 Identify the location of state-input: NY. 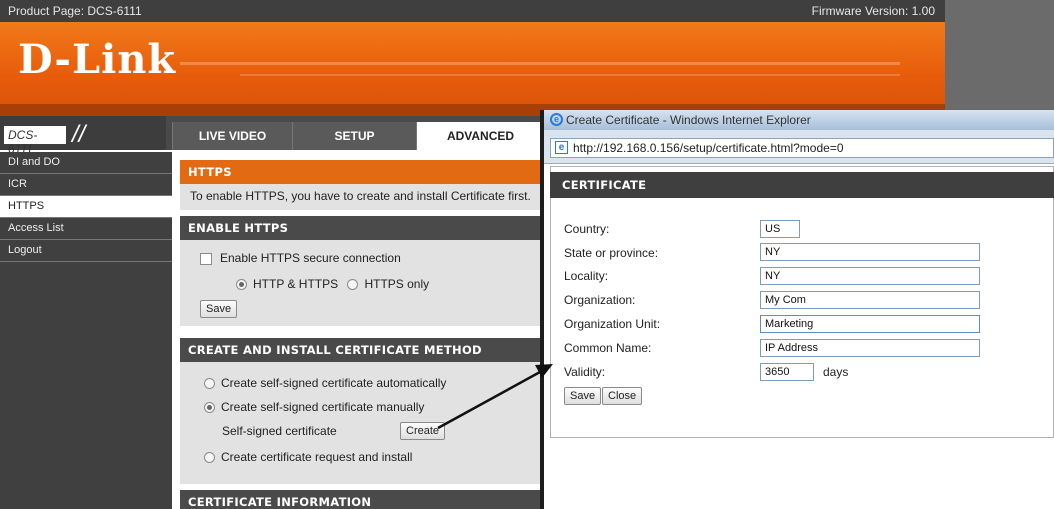
(870, 252).